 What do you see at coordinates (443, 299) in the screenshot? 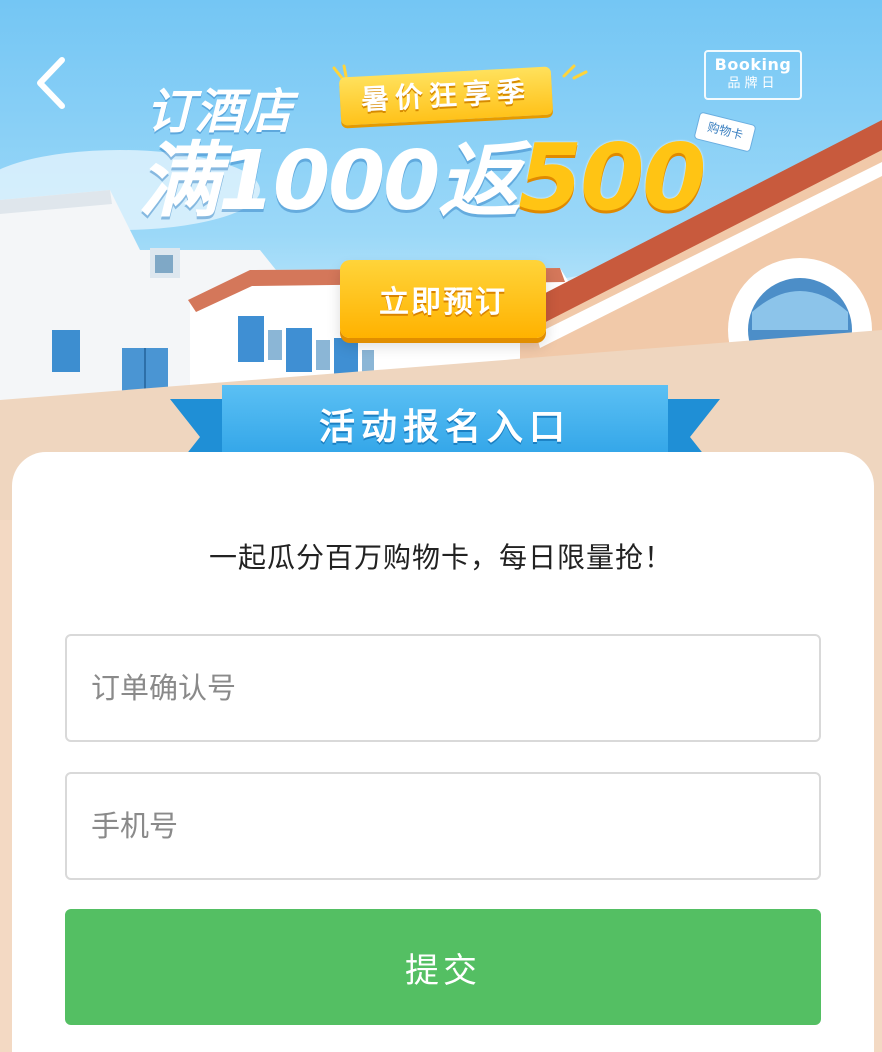
I see `book-now-button: 立即预订` at bounding box center [443, 299].